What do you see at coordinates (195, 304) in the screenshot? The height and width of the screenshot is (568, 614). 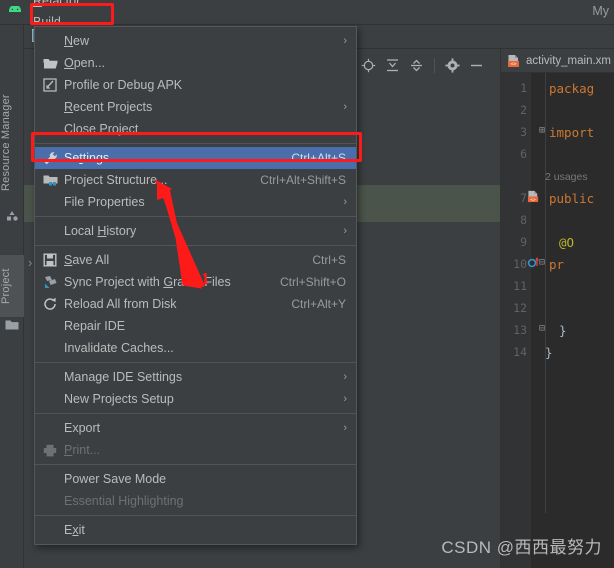 I see `menu-item-reload-all-from-disk: Reload All from Disk Ctrl+Alt+Y` at bounding box center [195, 304].